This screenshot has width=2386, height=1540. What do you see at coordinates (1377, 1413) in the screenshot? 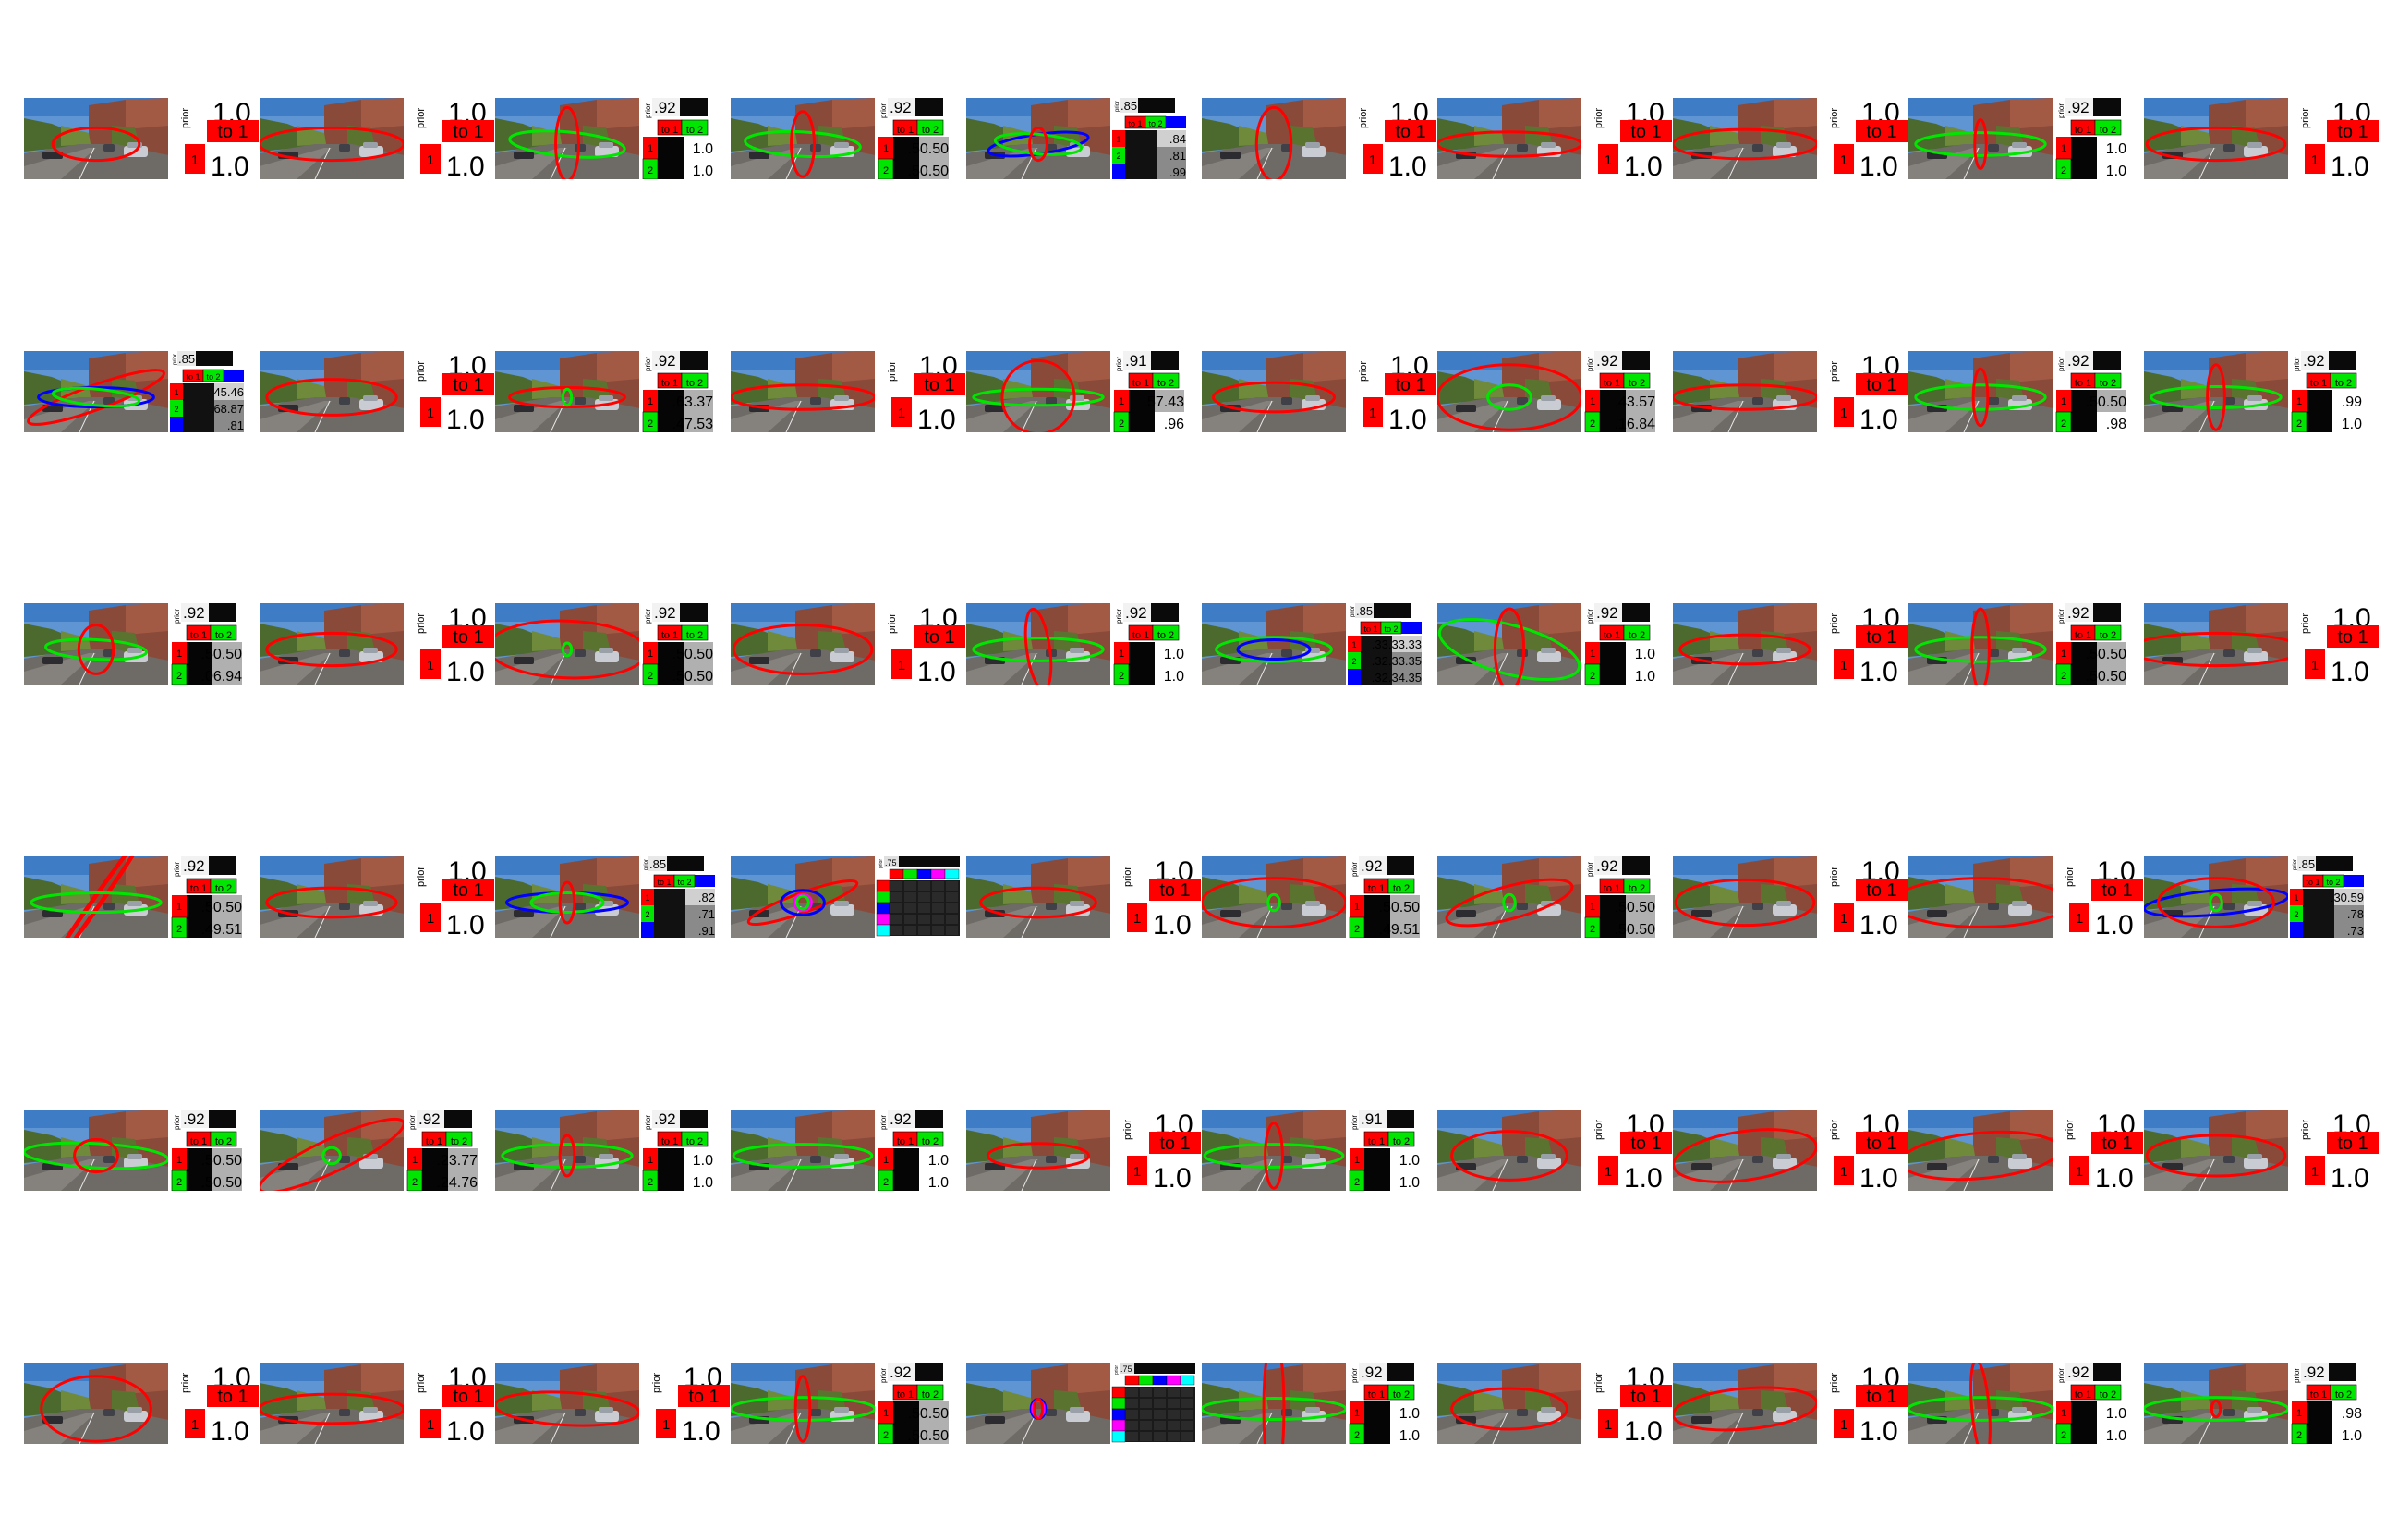
I see `cell-dark` at bounding box center [1377, 1413].